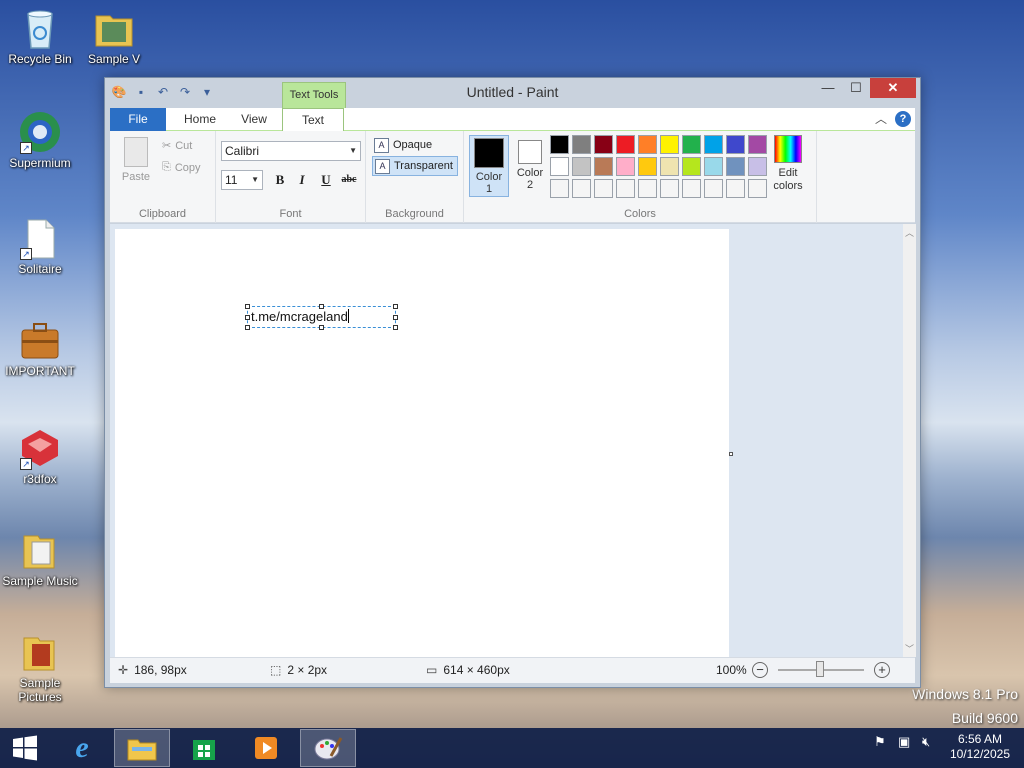 The image size is (1024, 768). What do you see at coordinates (181, 167) in the screenshot?
I see `copy-button: ⎘ Copy` at bounding box center [181, 167].